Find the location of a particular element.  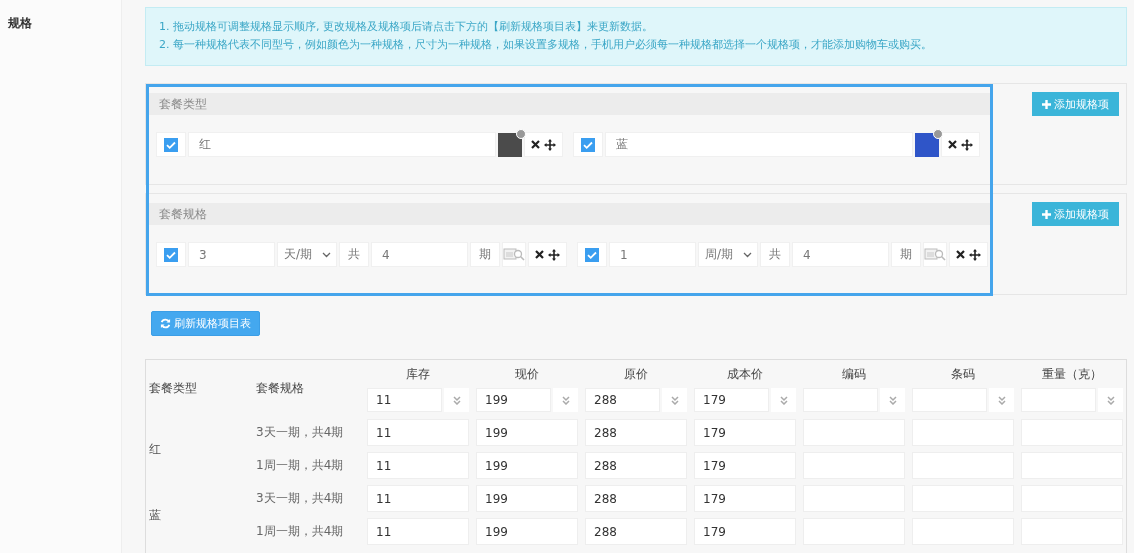

group-title: 套餐规格 is located at coordinates (569, 214).